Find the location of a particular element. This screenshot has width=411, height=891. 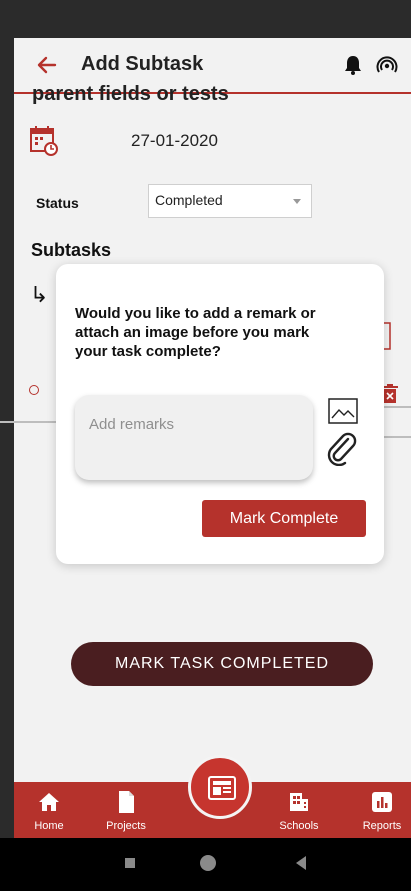

image-icon is located at coordinates (343, 411).